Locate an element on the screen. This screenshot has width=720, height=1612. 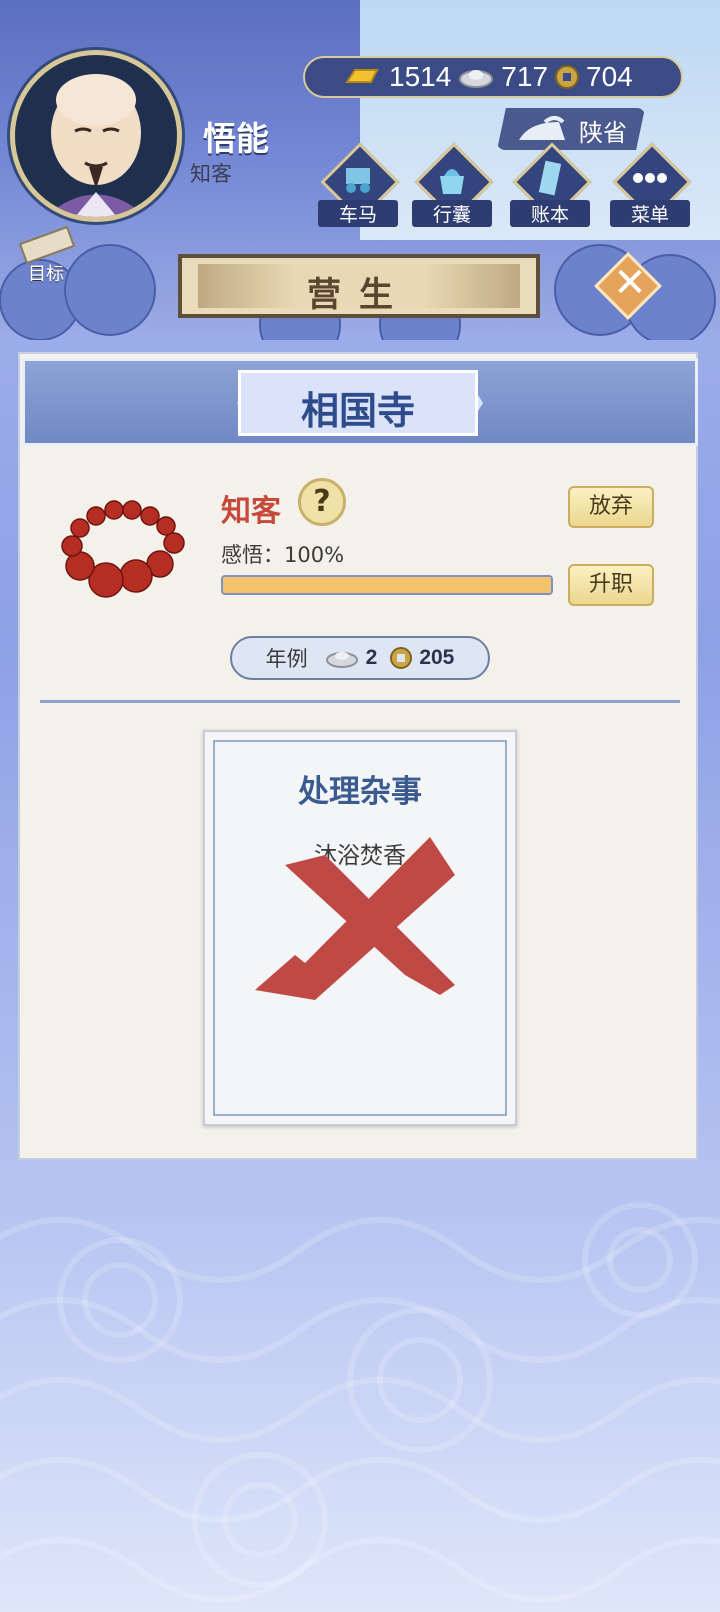
job-title: 知客 is located at coordinates (251, 511).